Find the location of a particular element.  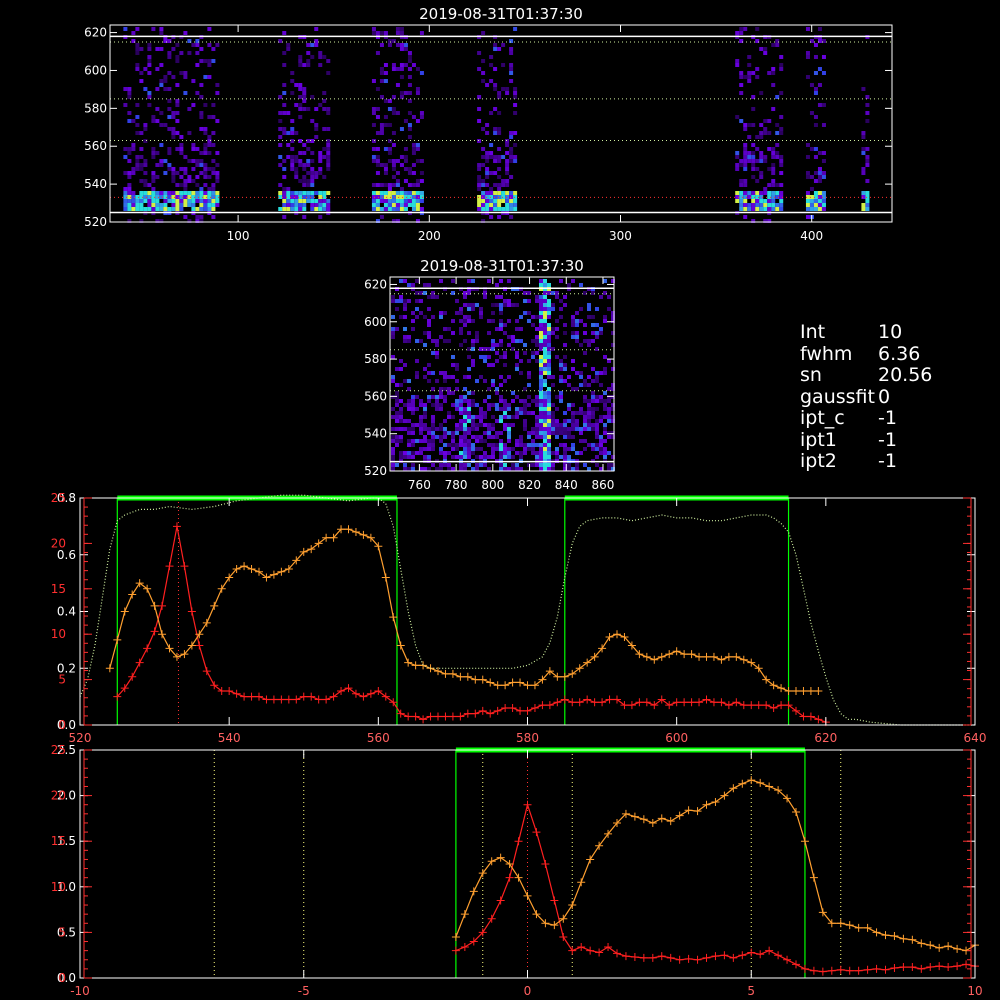

secondary-y-tick-label: 10 is located at coordinates (58, 634).